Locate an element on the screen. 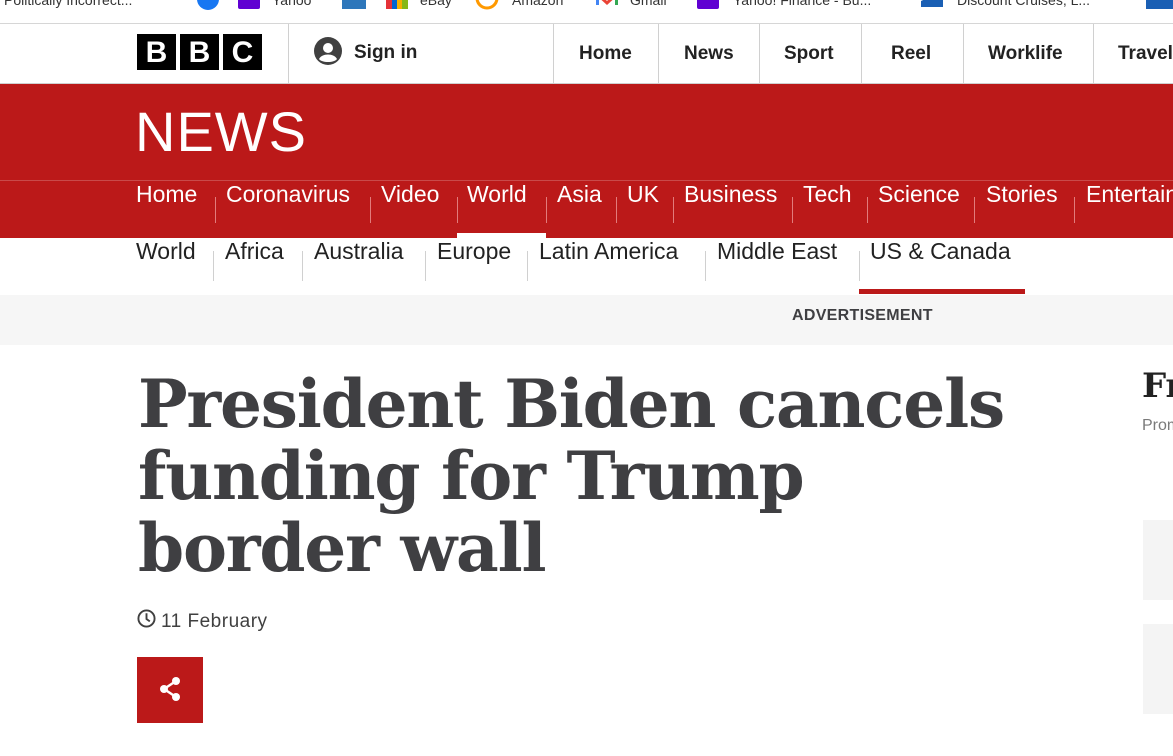 Image resolution: width=1173 pixels, height=756 pixels. ebay-icon is located at coordinates (397, 5).